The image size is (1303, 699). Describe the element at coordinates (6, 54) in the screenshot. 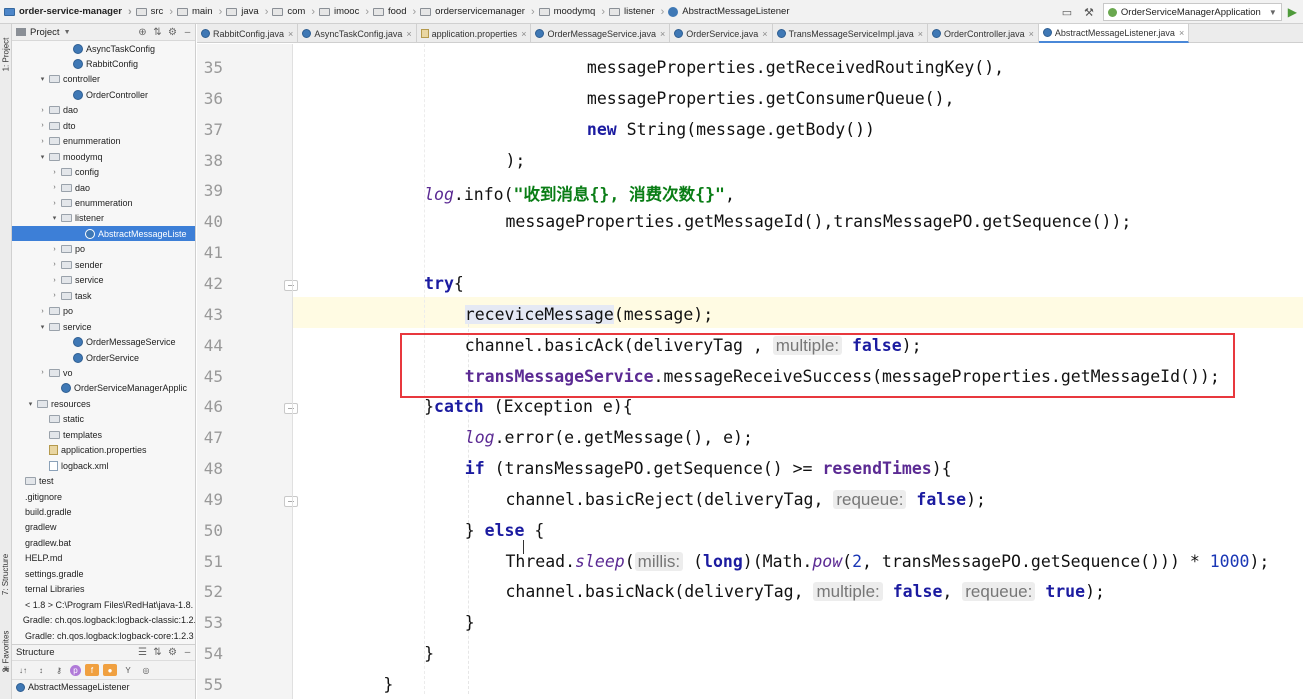

I see `project-tool-tab: 1: Project` at that location.